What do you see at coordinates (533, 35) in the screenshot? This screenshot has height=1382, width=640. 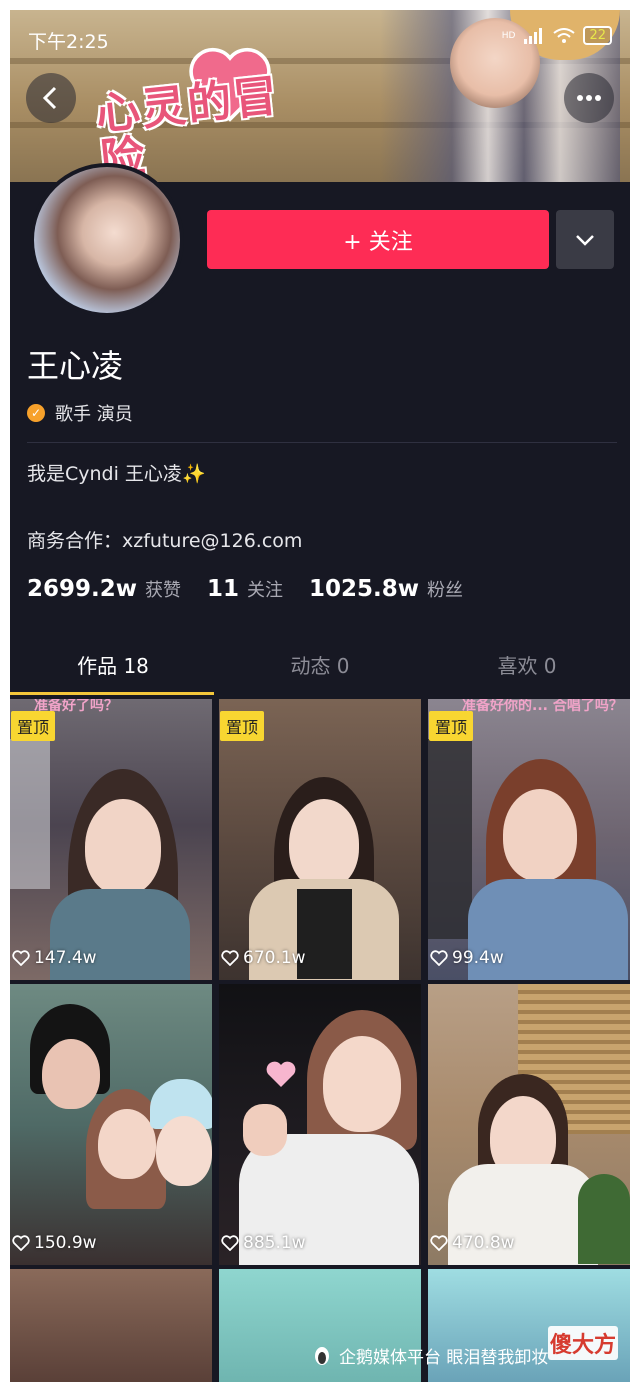 I see `signal-icon` at bounding box center [533, 35].